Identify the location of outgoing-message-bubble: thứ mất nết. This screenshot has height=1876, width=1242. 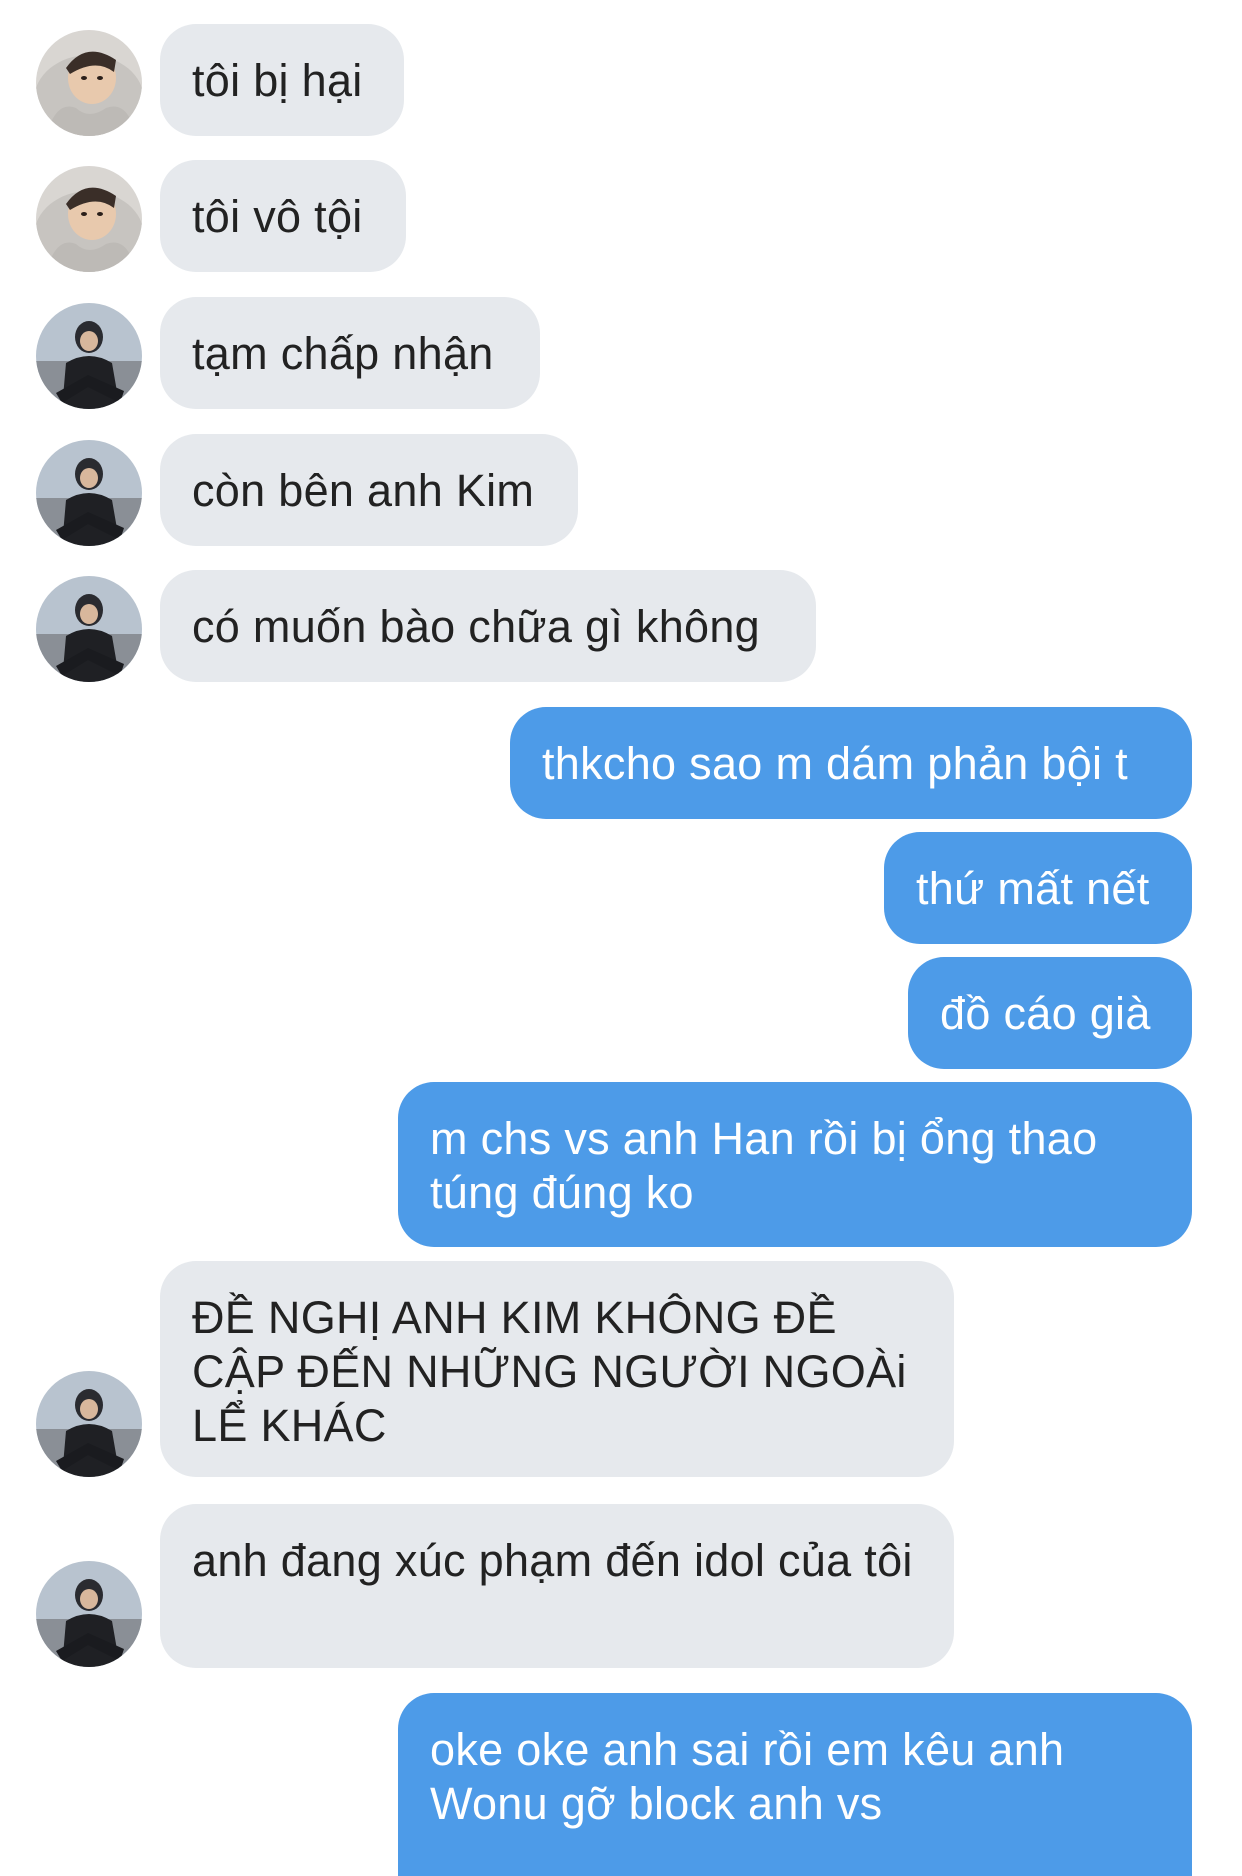
(1038, 888).